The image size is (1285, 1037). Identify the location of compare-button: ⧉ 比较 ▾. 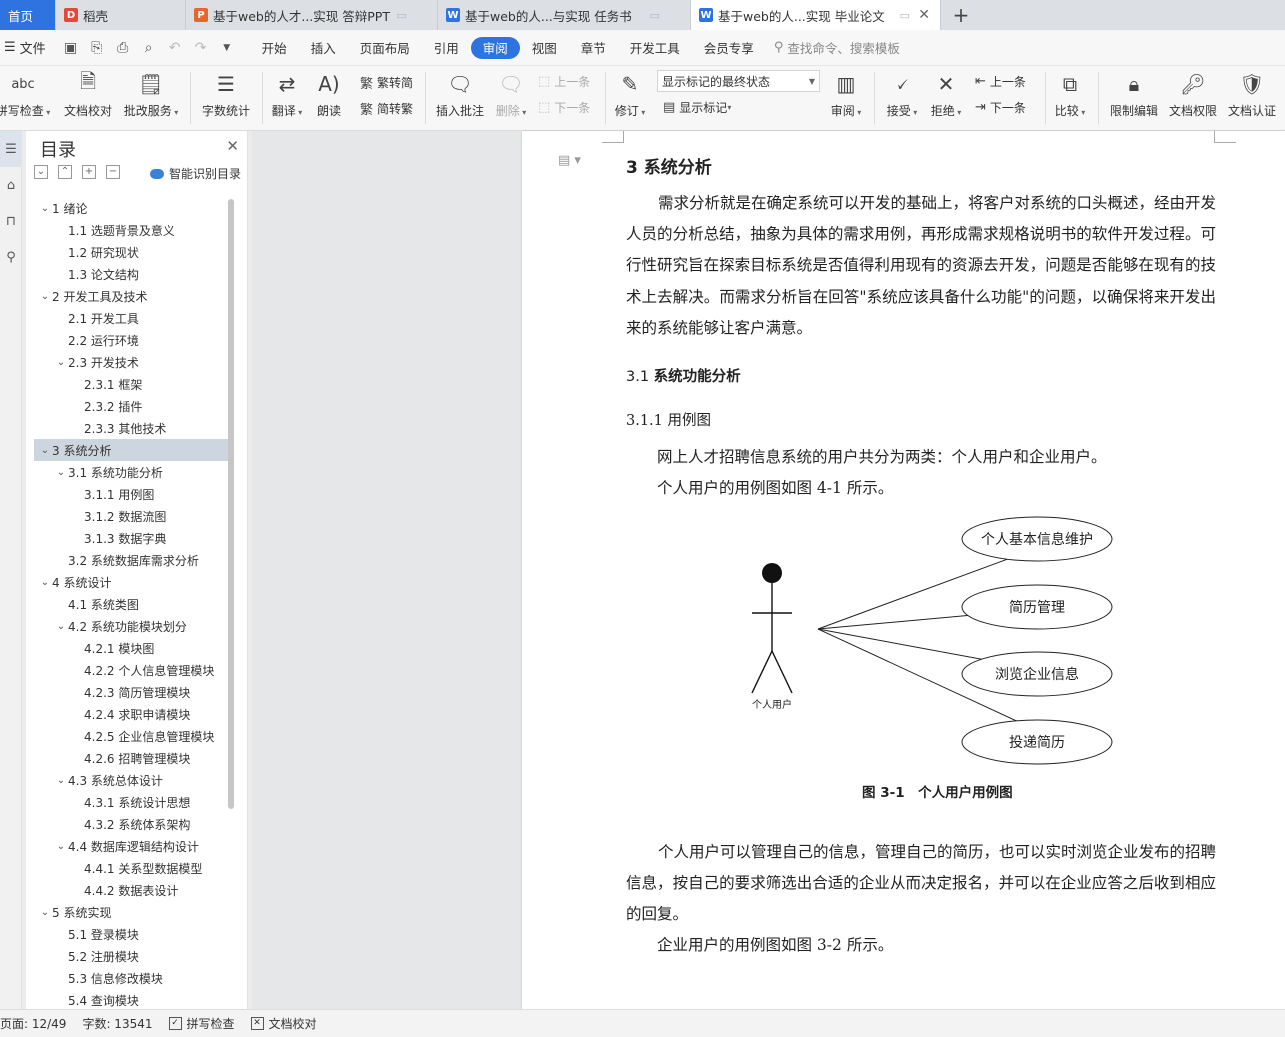
(1070, 93).